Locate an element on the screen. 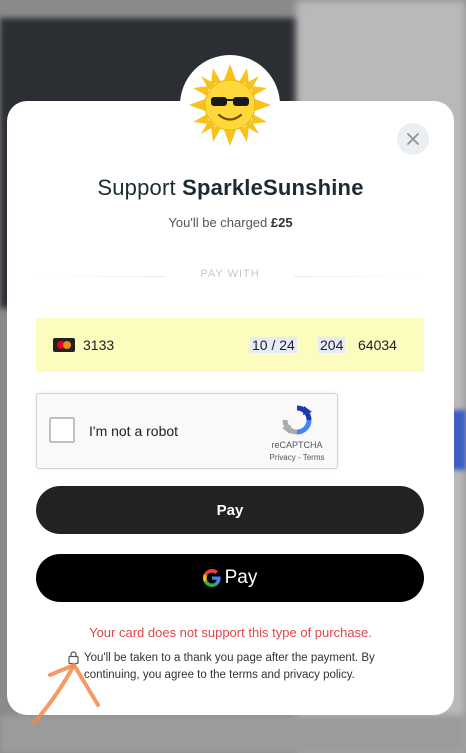 The width and height of the screenshot is (466, 753). pay-with-divider: PAY WITH is located at coordinates (230, 276).